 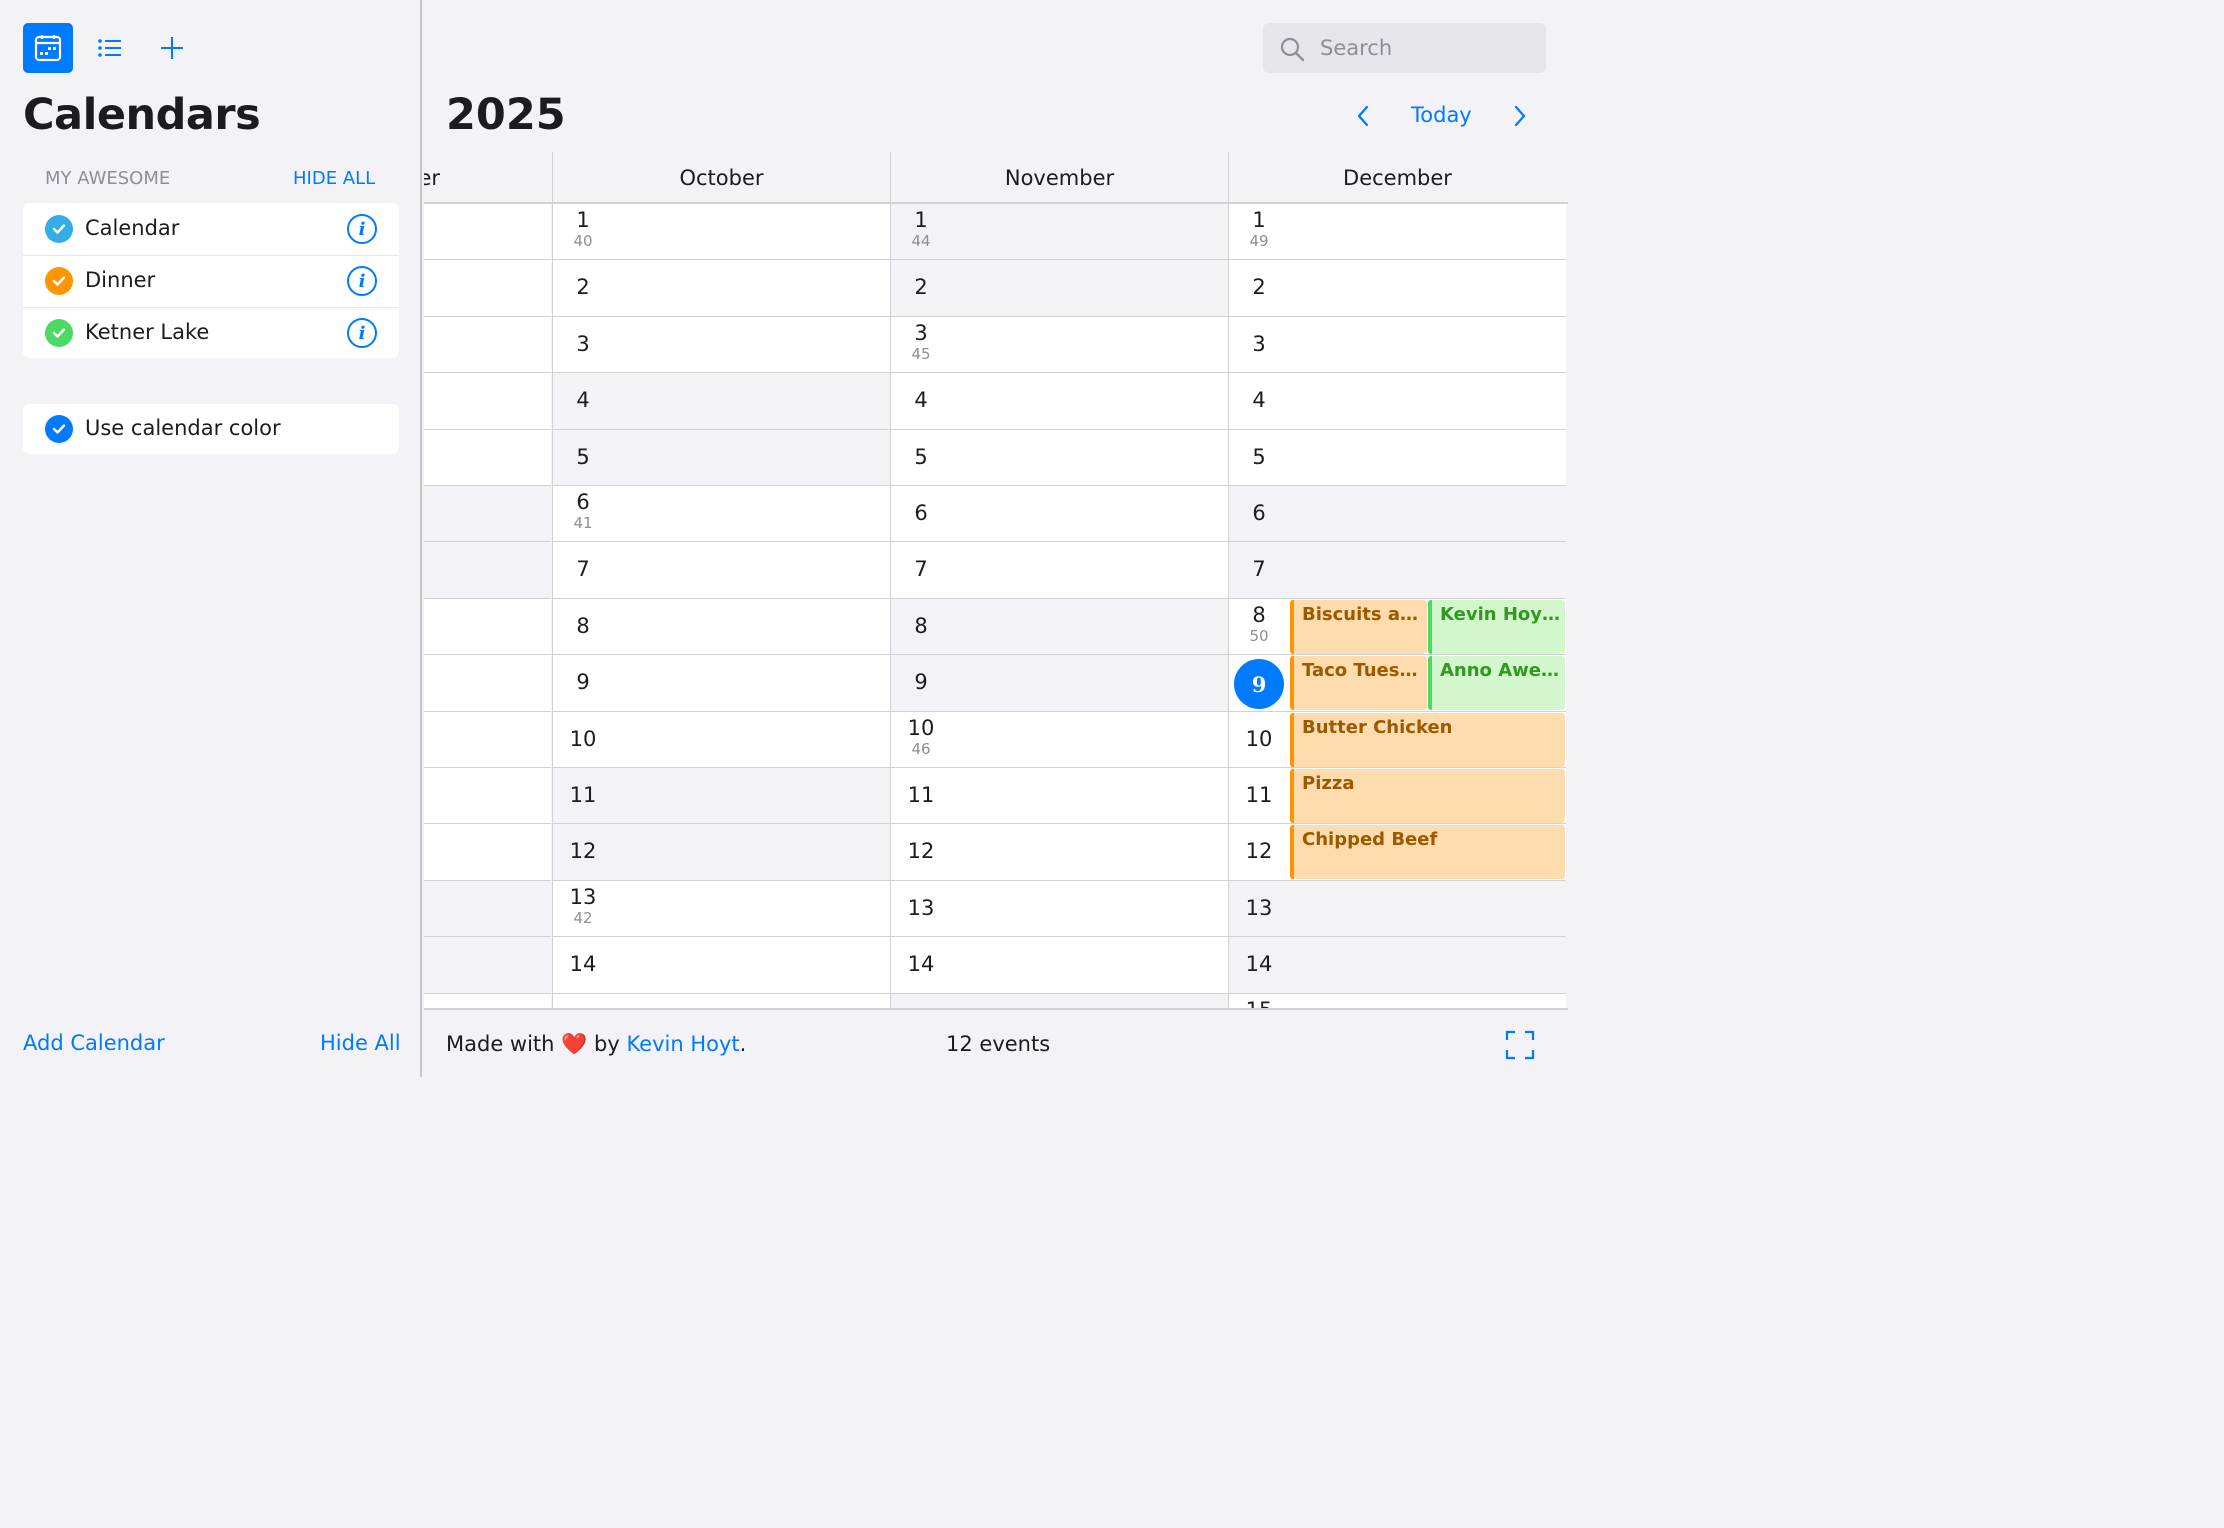 I want to click on author-link: Kevin Hoyt, so click(x=682, y=1044).